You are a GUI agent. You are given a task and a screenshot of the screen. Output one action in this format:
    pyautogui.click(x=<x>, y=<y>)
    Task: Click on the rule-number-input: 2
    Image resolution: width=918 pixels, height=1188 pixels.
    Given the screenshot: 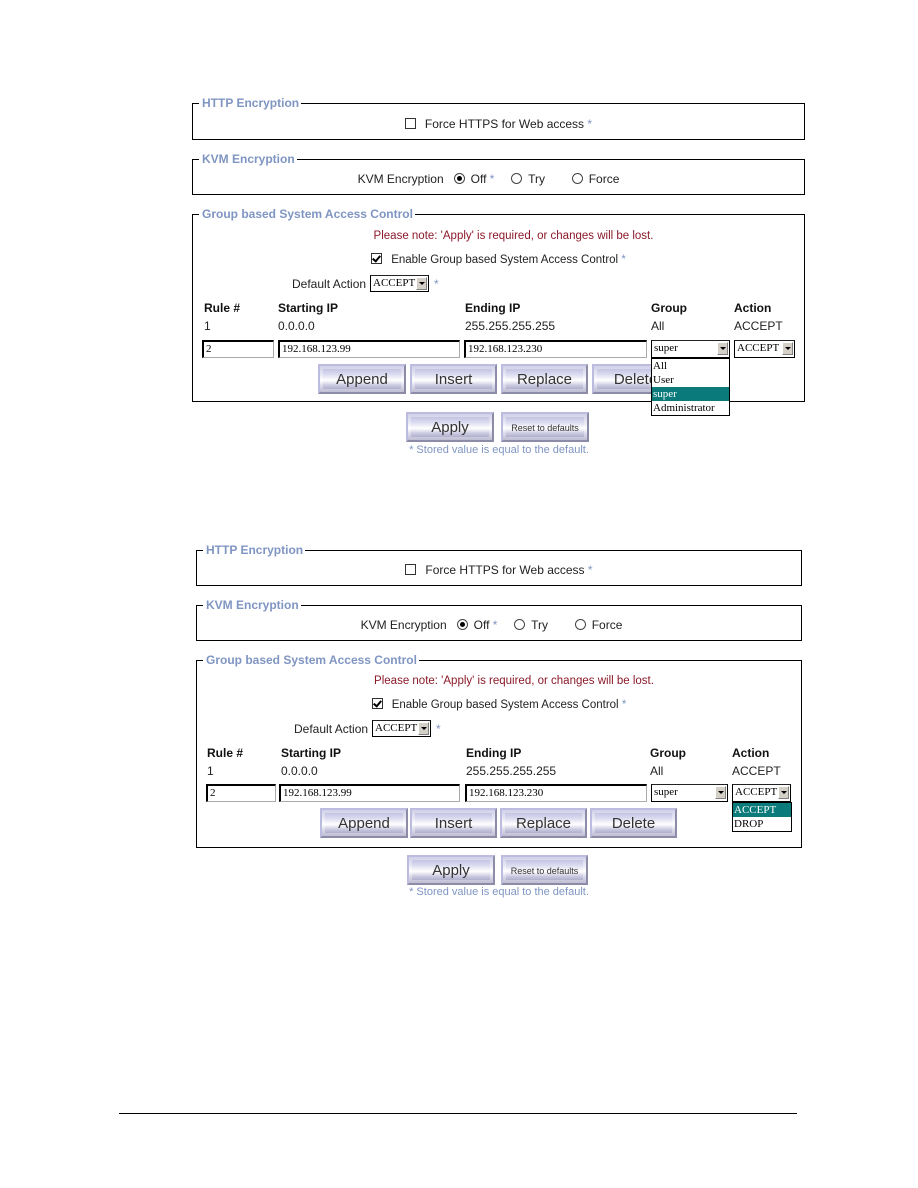 What is the action you would take?
    pyautogui.click(x=241, y=793)
    